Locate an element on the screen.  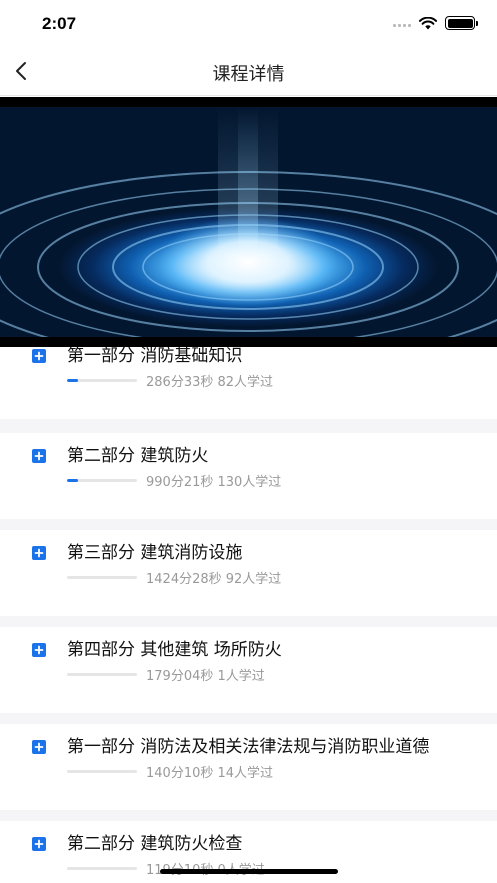
lesson-meta: 990分21秒 130人学过 is located at coordinates (214, 482).